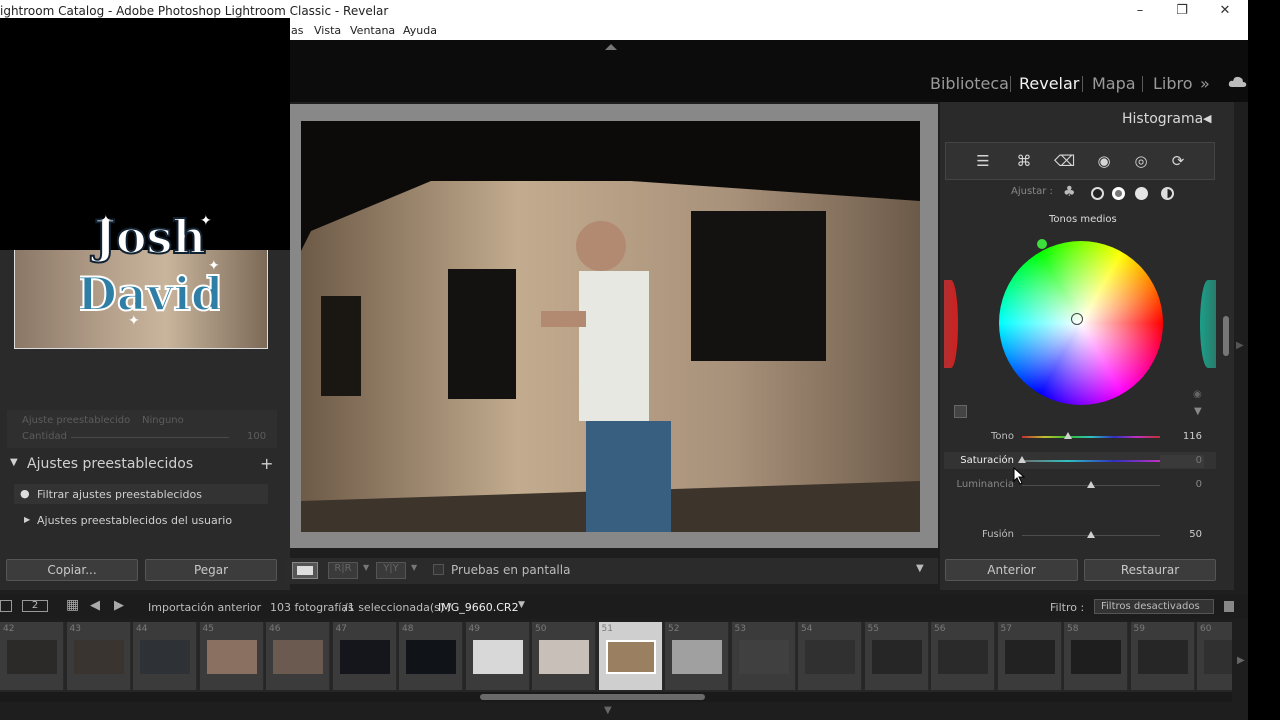 The image size is (1280, 720). What do you see at coordinates (1118, 193) in the screenshot?
I see `midtones-wheel-icon` at bounding box center [1118, 193].